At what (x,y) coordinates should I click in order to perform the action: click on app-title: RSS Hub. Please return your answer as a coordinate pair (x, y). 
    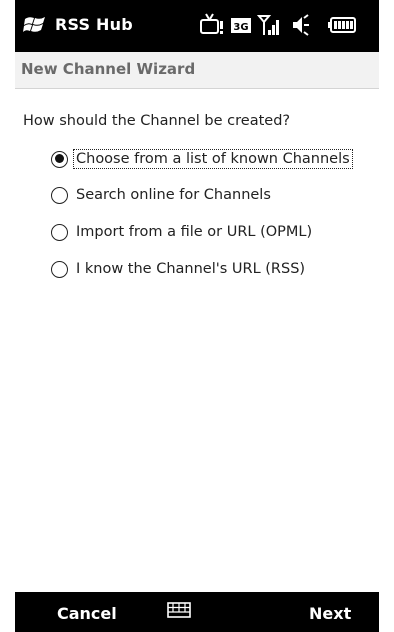
    Looking at the image, I should click on (94, 24).